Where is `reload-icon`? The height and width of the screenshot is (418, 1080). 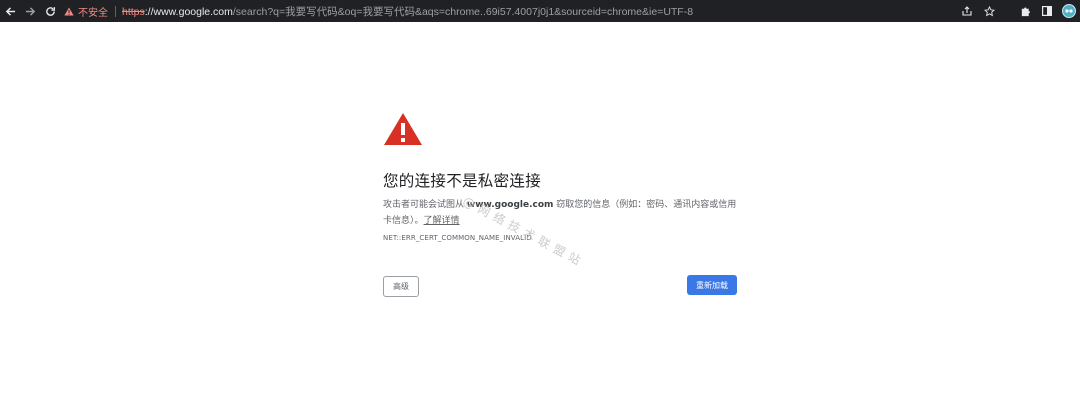
reload-icon is located at coordinates (50, 11).